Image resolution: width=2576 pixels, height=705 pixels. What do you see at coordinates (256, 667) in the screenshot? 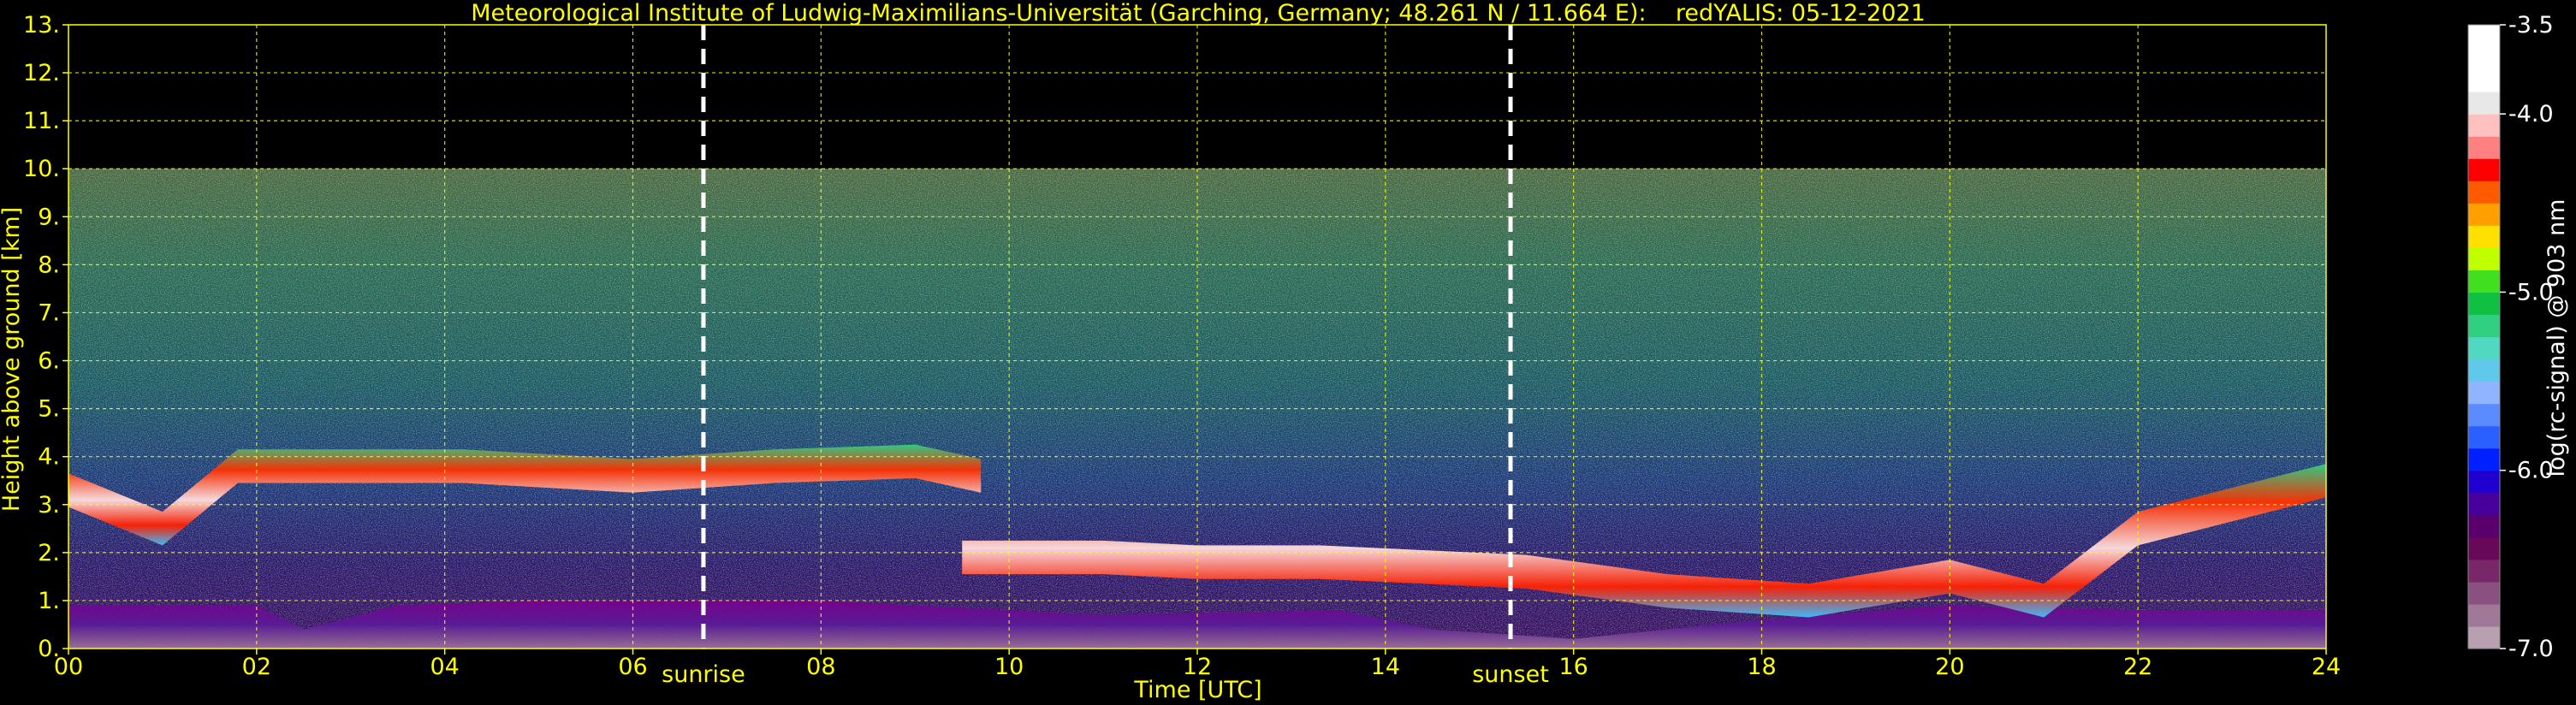
I see `x-tick-label: 02` at bounding box center [256, 667].